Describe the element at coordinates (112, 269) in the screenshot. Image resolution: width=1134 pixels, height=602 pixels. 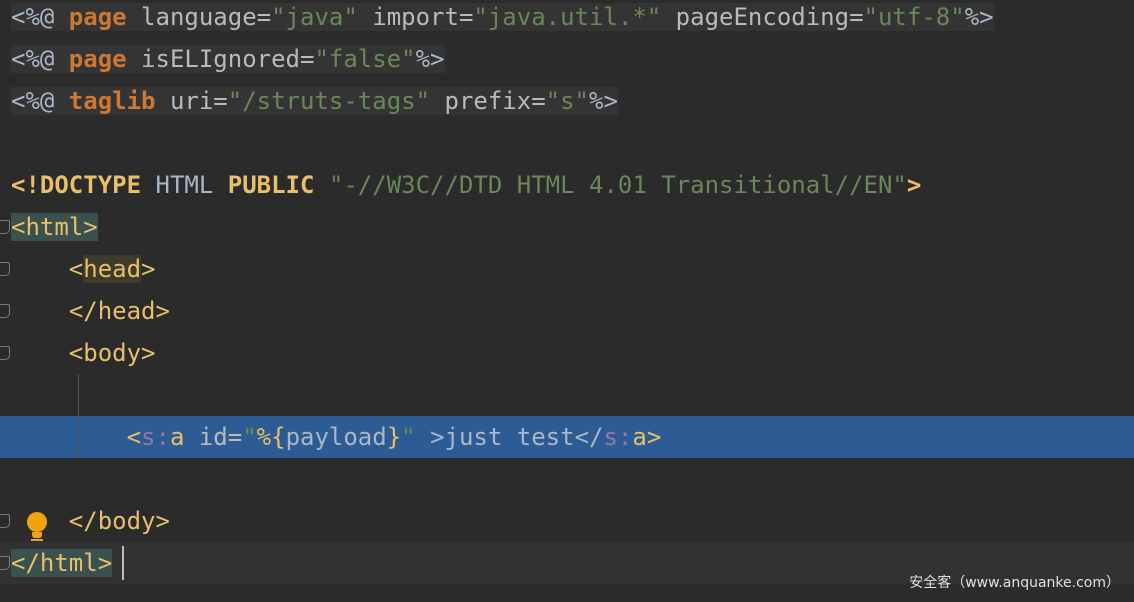
I see `code-token: head` at that location.